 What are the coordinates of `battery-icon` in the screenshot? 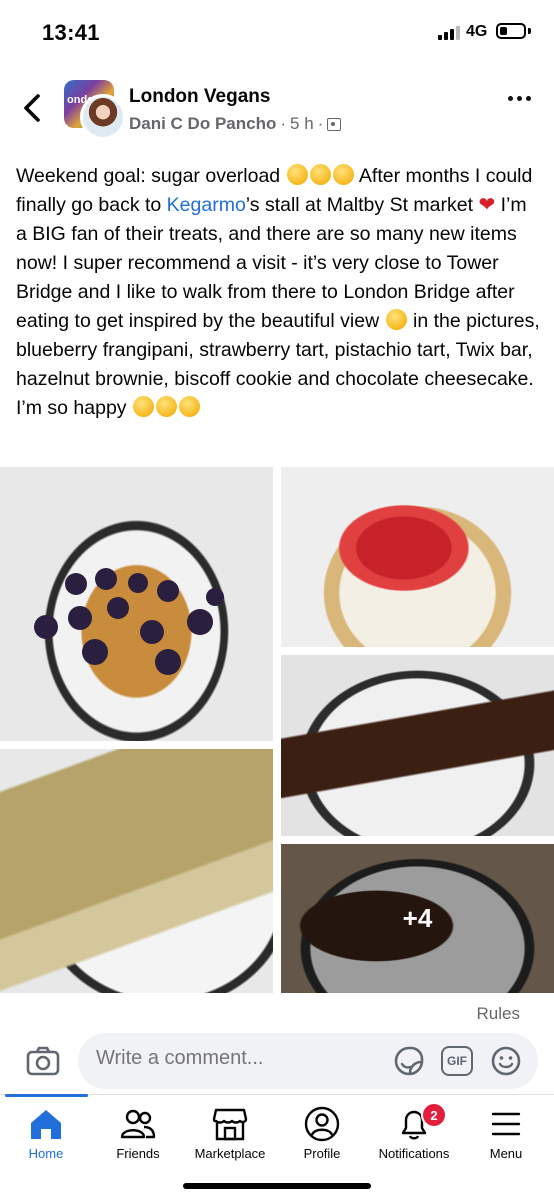 It's located at (511, 31).